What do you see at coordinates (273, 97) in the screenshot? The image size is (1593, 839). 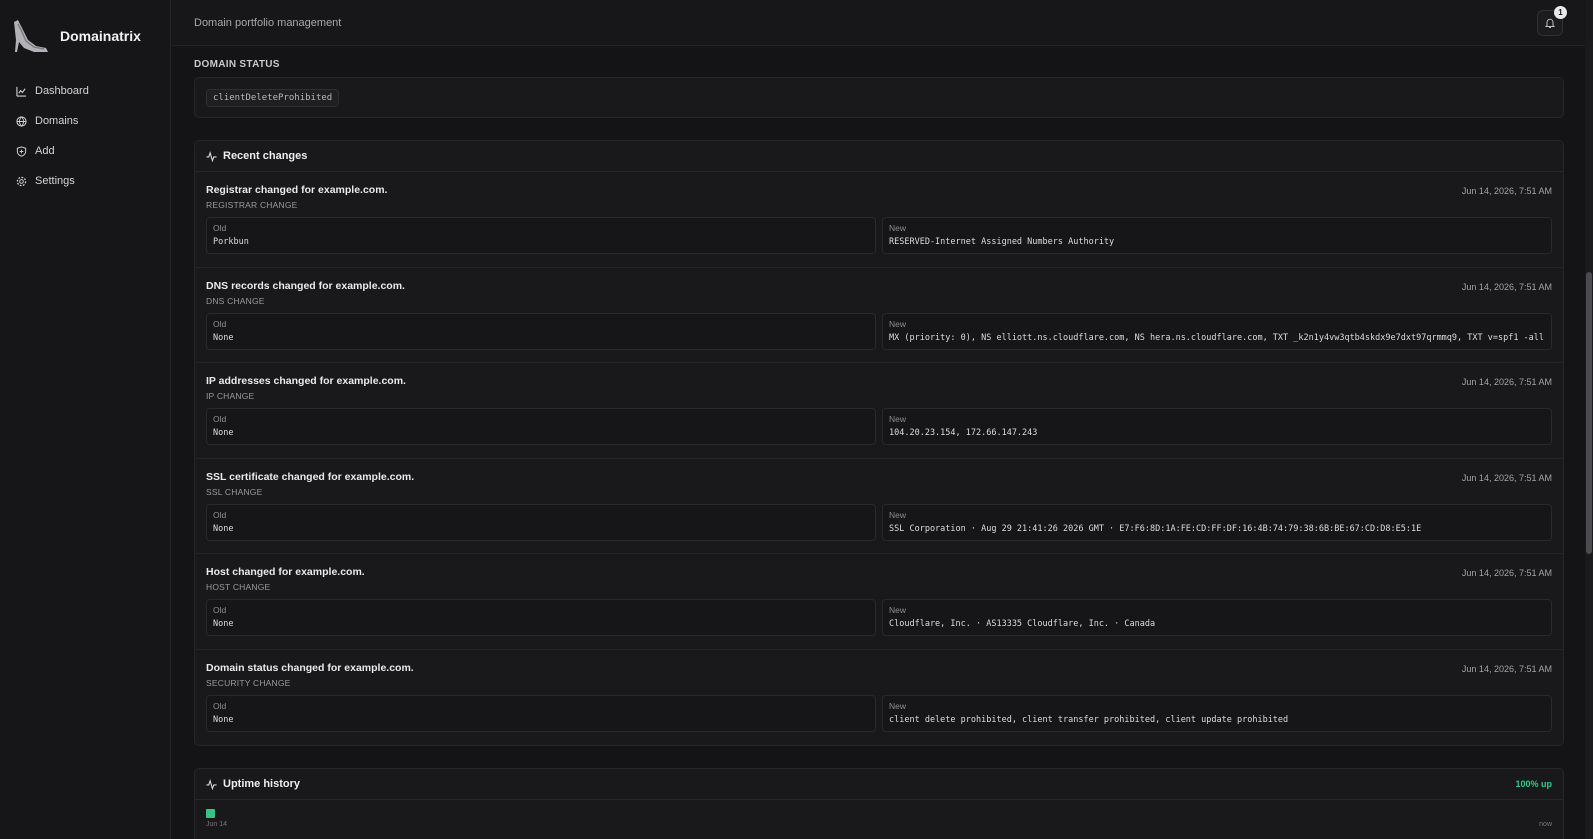 I see `status-badge: clientDeleteProhibited` at bounding box center [273, 97].